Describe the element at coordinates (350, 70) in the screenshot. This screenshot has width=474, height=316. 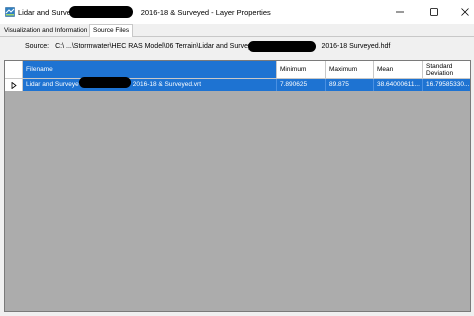
I see `column-header-maximum: Maximum` at that location.